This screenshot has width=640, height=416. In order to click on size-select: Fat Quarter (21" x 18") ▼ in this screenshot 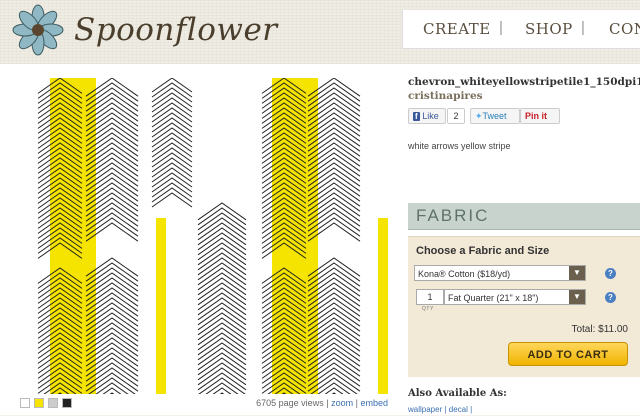, I will do `click(515, 297)`.